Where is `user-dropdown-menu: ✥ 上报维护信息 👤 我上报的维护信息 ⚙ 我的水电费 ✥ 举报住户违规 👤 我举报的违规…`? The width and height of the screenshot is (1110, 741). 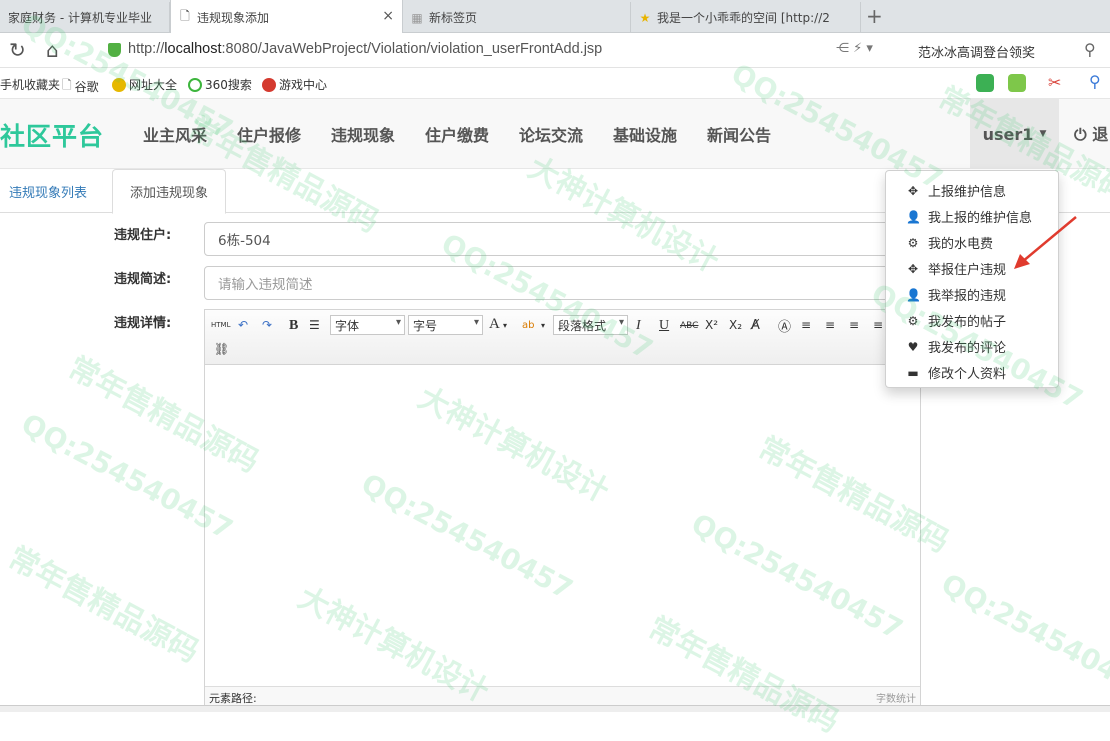
user-dropdown-menu: ✥ 上报维护信息 👤 我上报的维护信息 ⚙ 我的水电费 ✥ 举报住户违规 👤 我举报的违规… is located at coordinates (972, 279).